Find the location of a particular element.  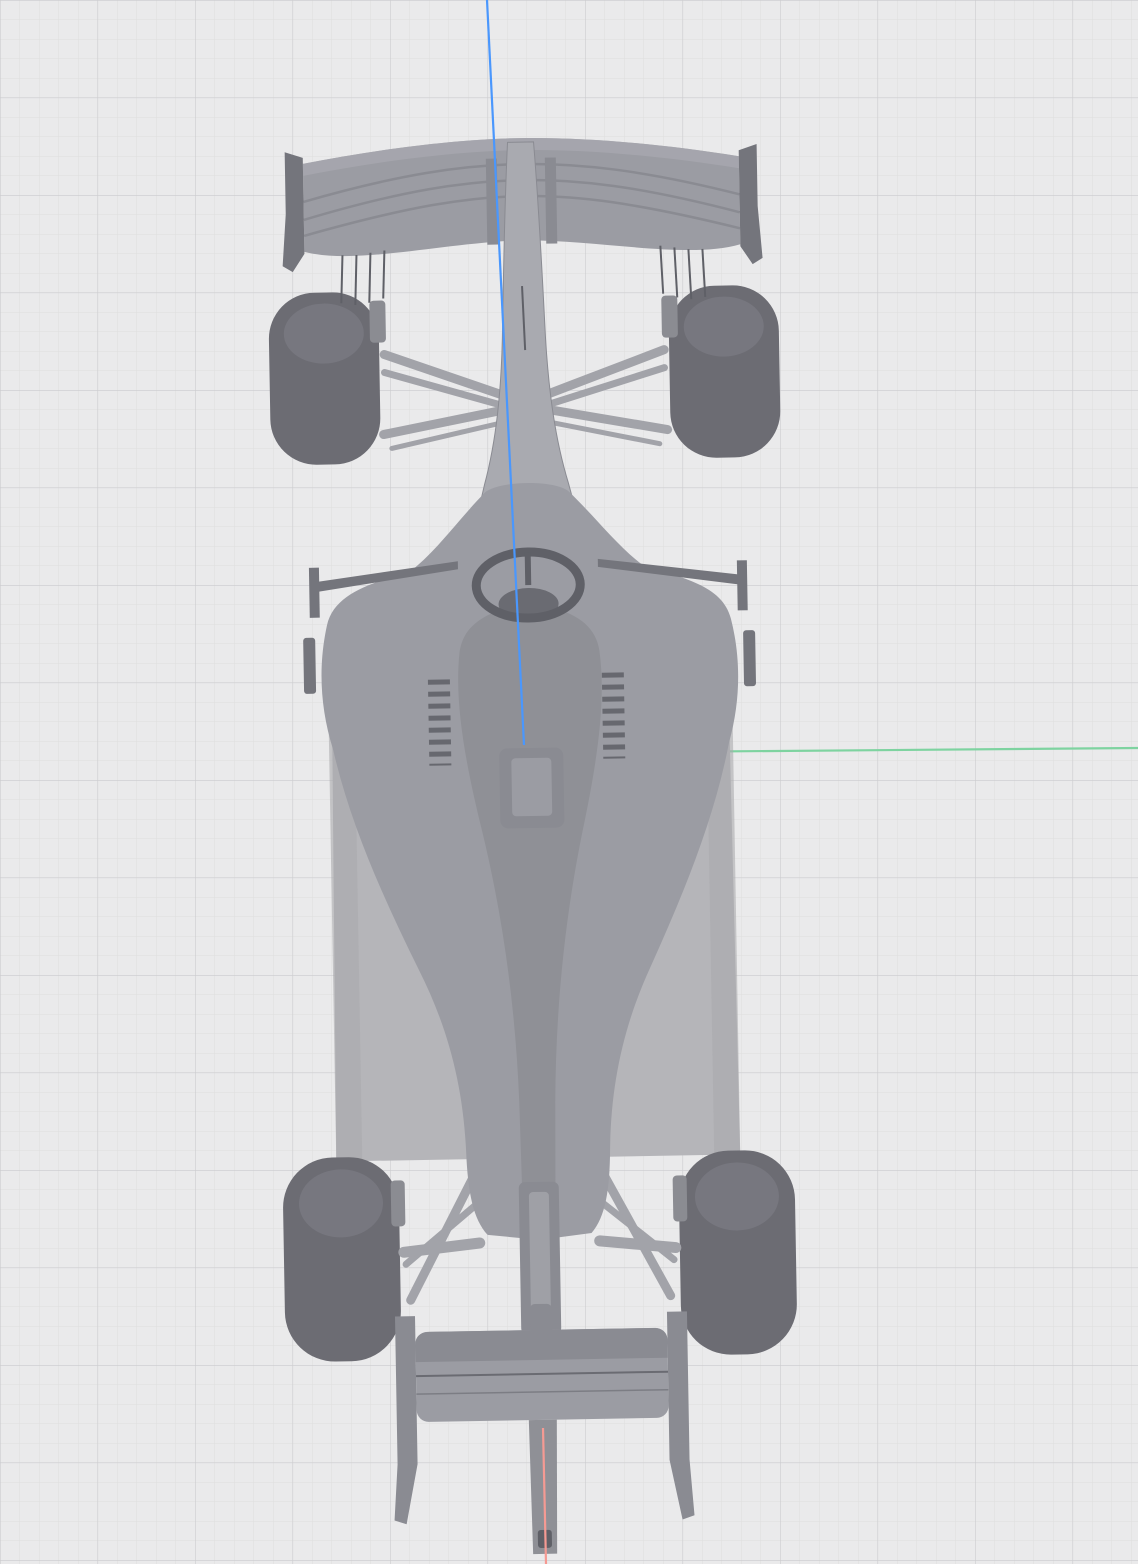

drs-actuator-pod is located at coordinates (541, 1319).